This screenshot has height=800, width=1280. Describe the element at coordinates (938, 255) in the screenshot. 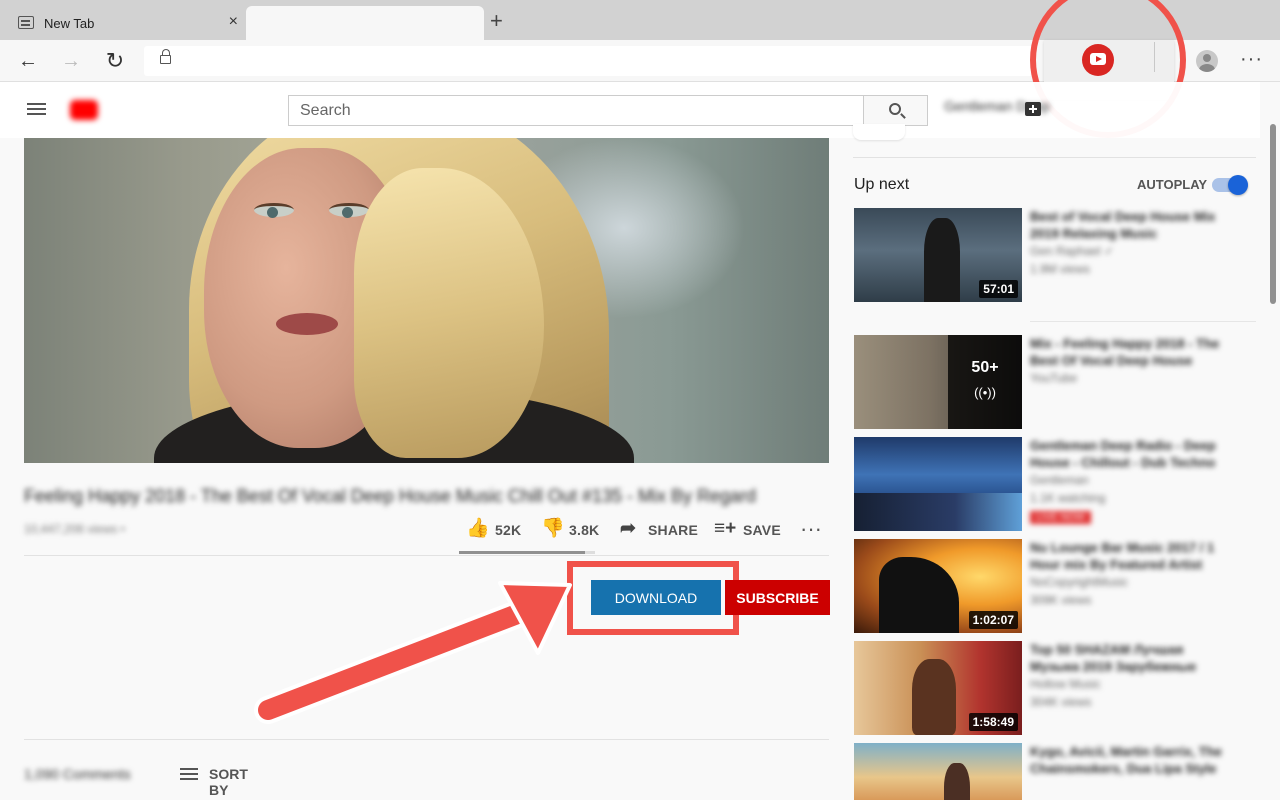

I see `video-thumbnail: 57:01` at that location.